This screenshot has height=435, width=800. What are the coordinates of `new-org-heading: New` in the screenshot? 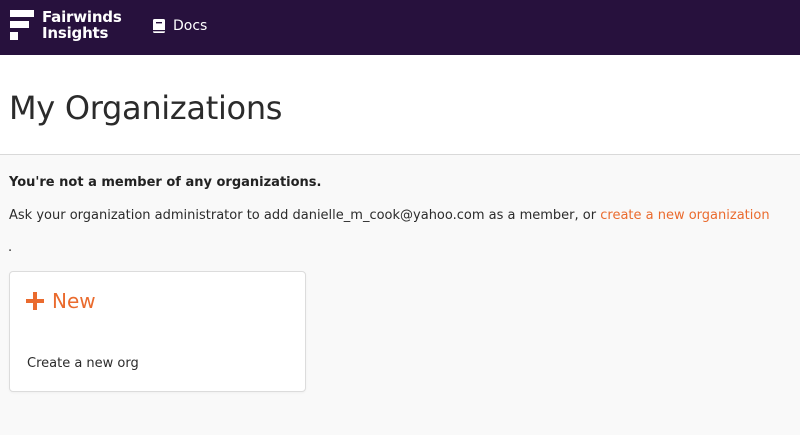 It's located at (61, 301).